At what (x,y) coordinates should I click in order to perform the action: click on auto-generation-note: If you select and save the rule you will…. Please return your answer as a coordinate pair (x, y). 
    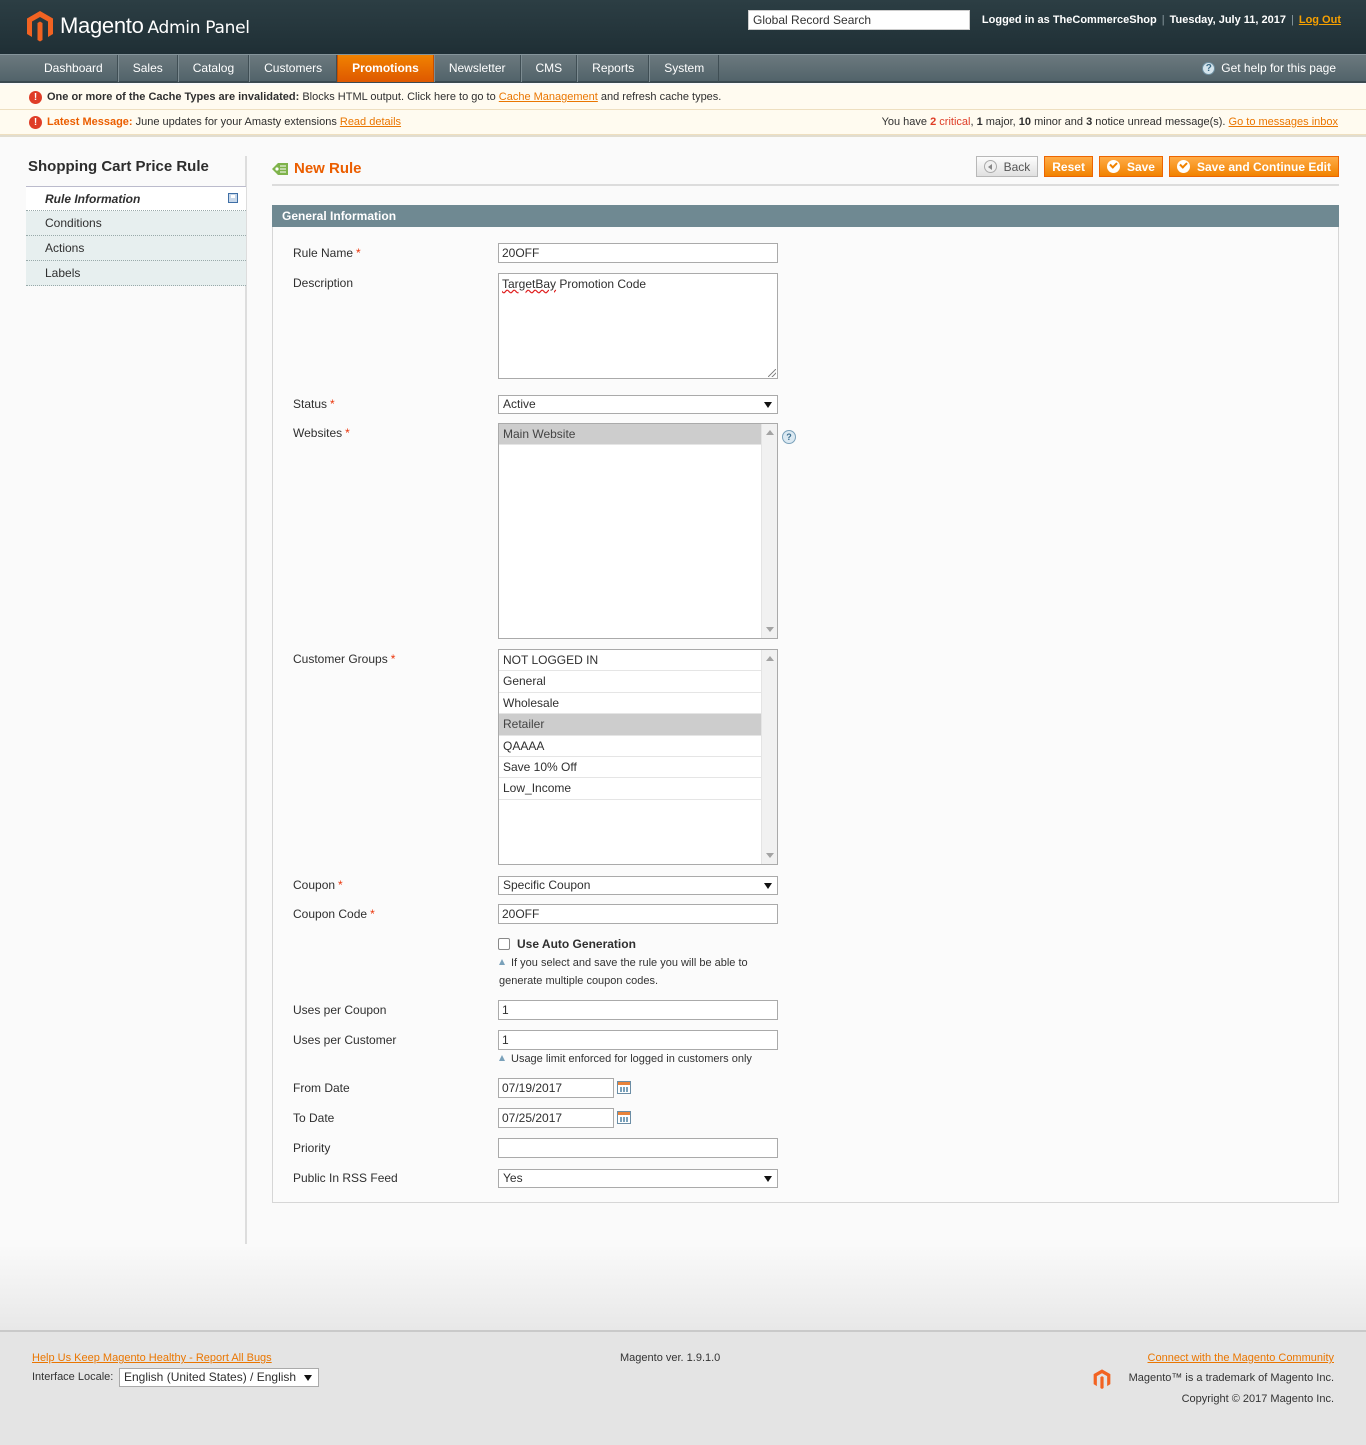
    Looking at the image, I should click on (623, 972).